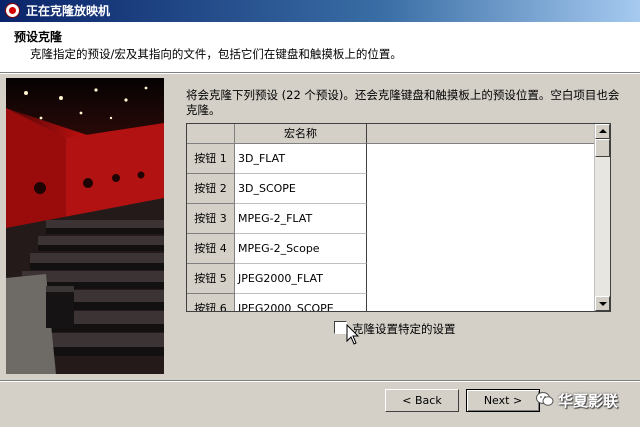  Describe the element at coordinates (301, 302) in the screenshot. I see `macro-name-cell: JPEG2000_SCOPE` at that location.